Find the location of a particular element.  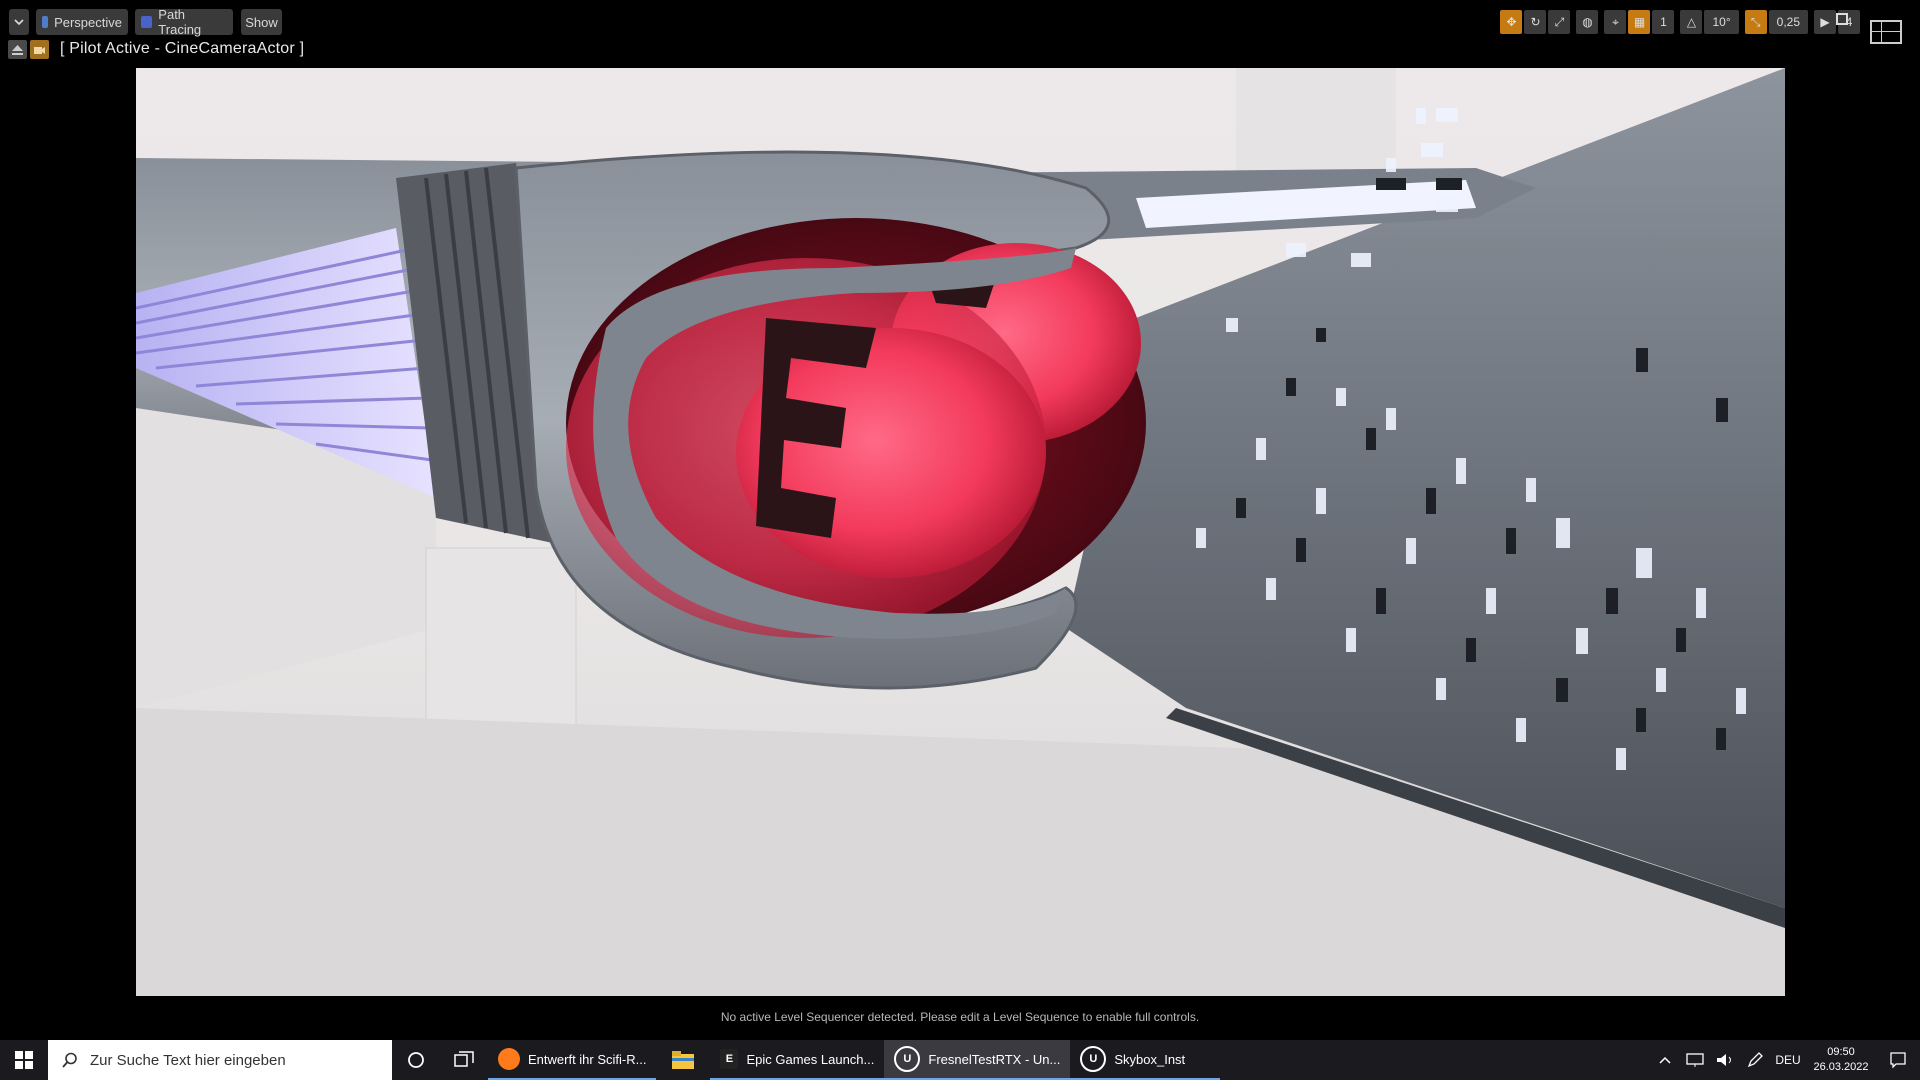

perspective-button: Perspective is located at coordinates (82, 22).